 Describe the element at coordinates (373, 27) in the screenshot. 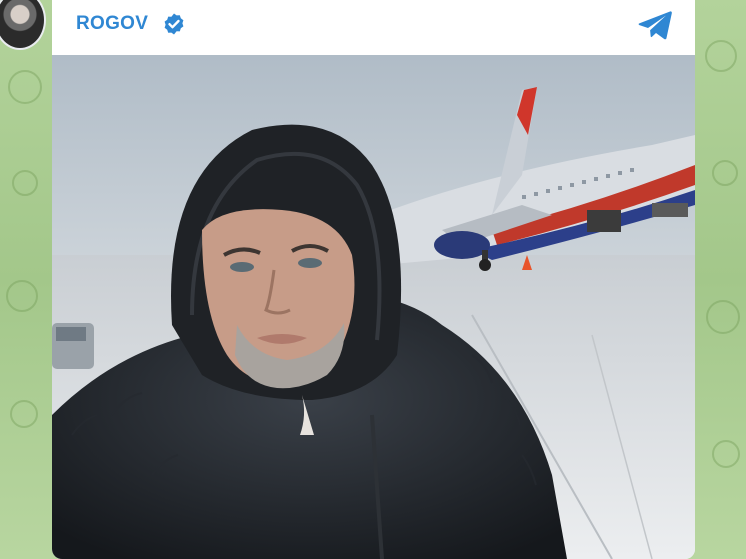

I see `post-header: ROGOV` at that location.